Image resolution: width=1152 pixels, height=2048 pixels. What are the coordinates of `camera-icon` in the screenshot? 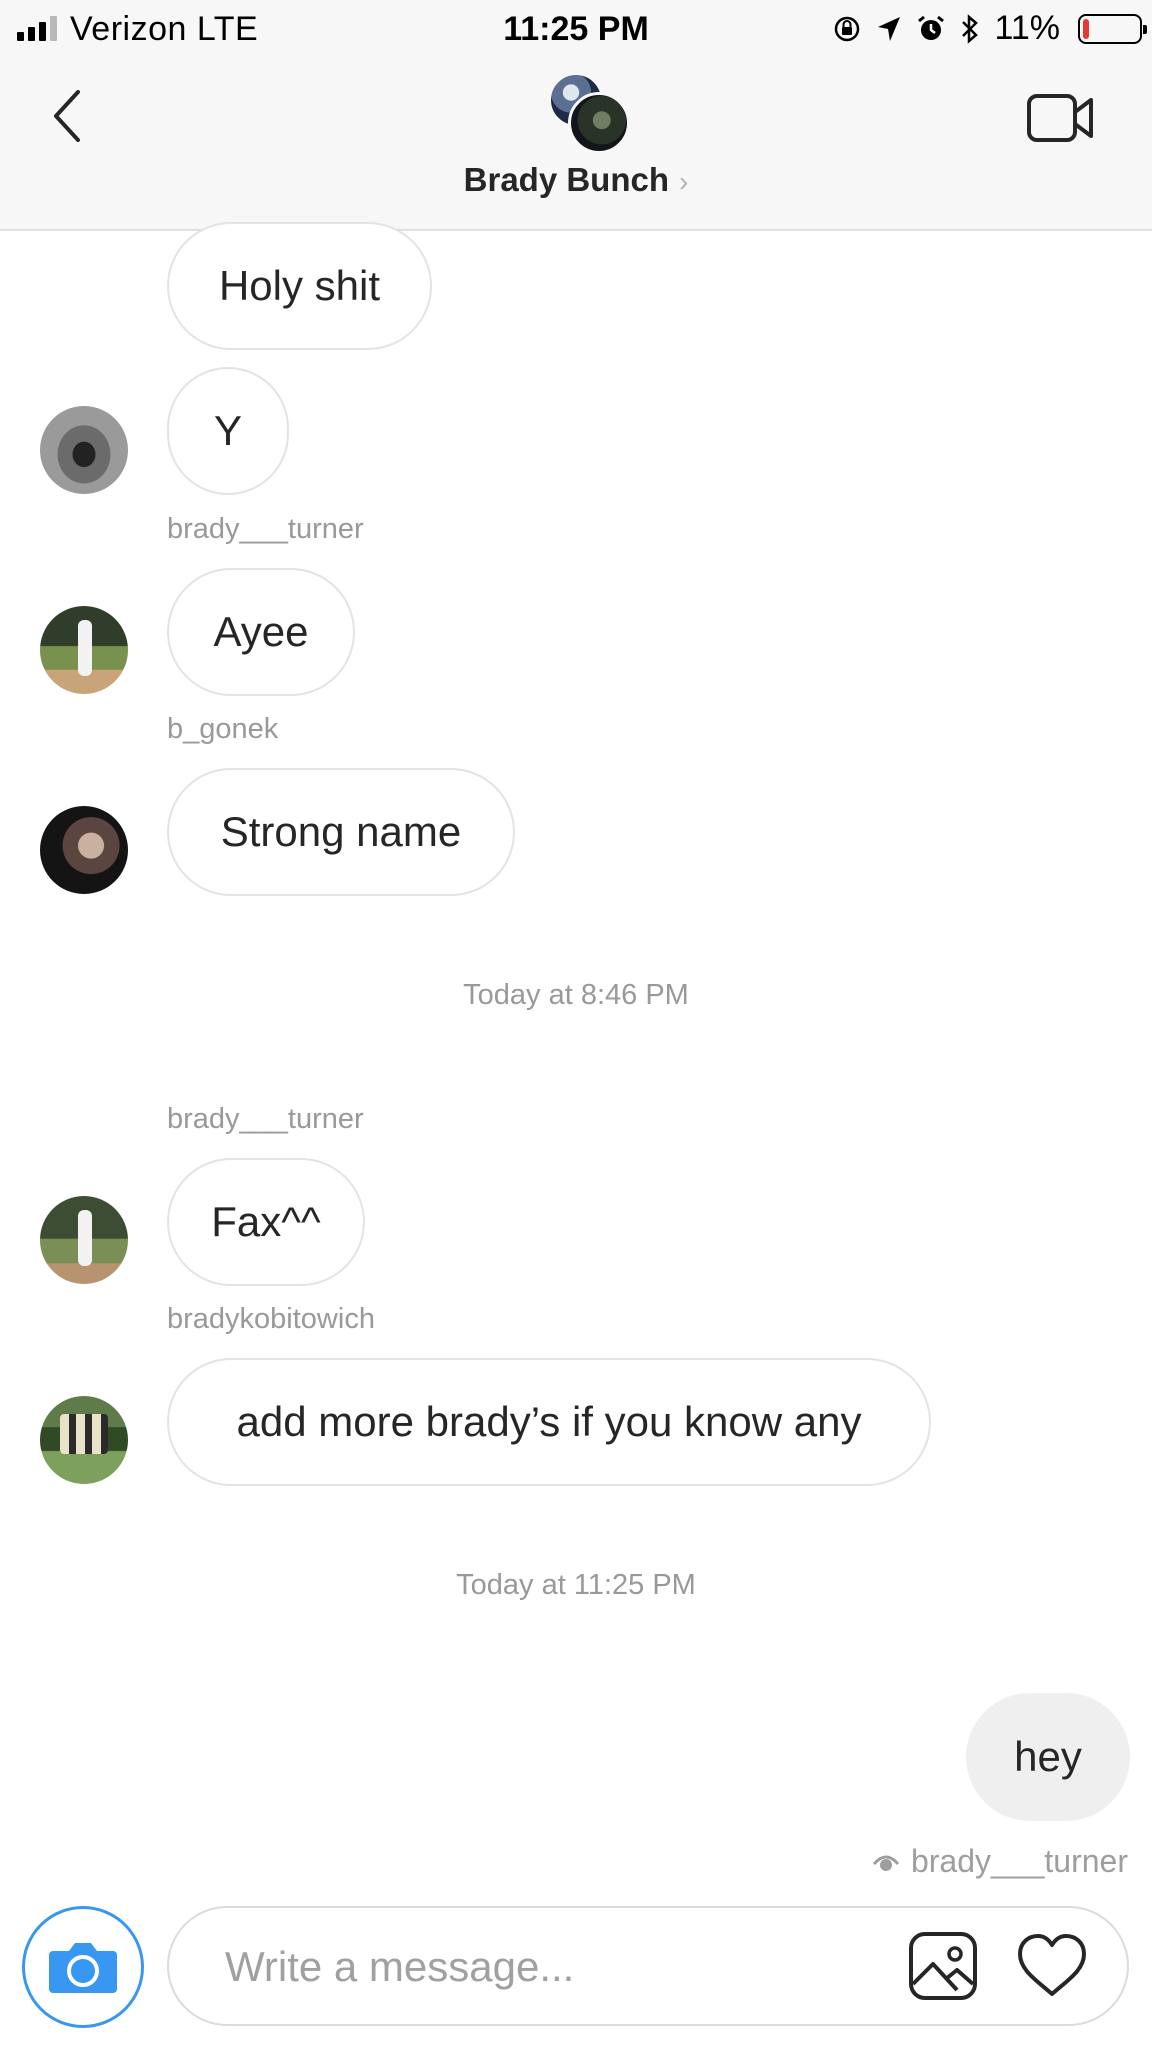 It's located at (83, 1968).